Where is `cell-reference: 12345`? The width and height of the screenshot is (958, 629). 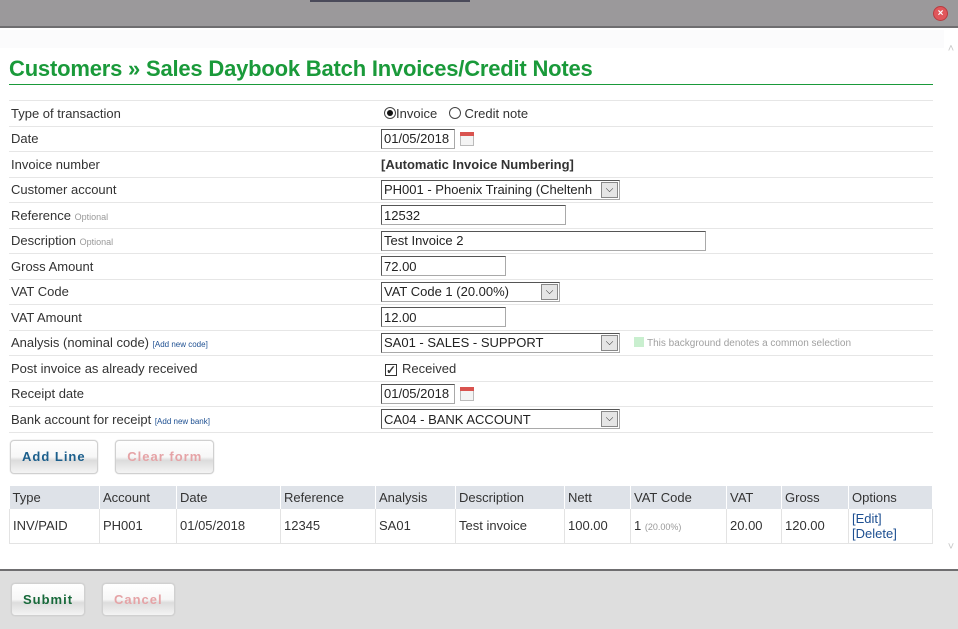
cell-reference: 12345 is located at coordinates (328, 526).